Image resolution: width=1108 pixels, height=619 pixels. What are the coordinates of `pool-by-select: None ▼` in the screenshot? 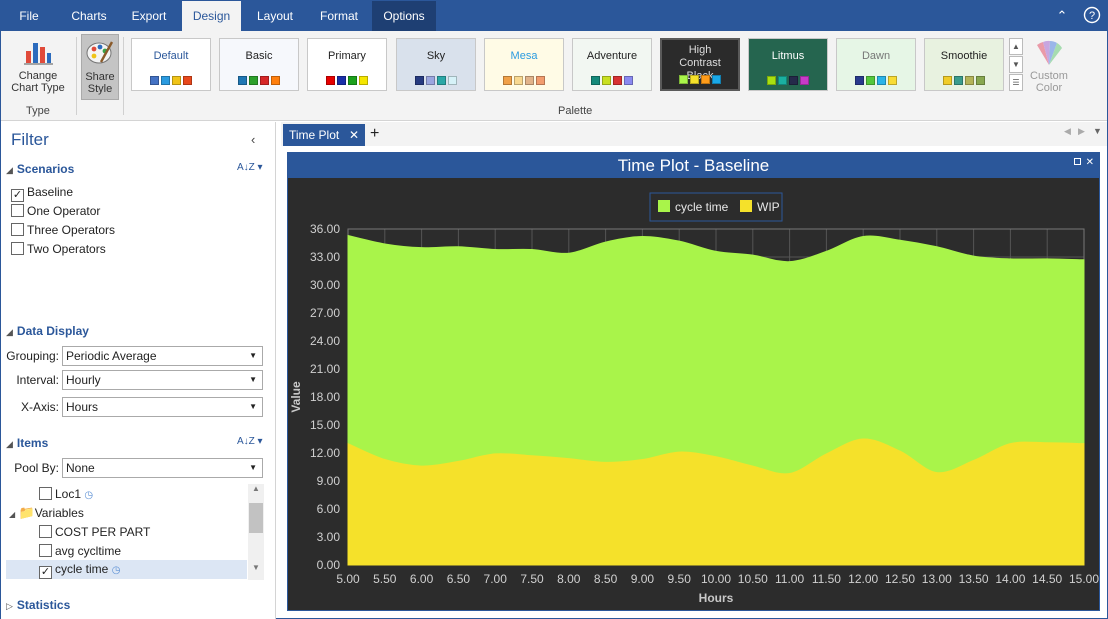 It's located at (162, 468).